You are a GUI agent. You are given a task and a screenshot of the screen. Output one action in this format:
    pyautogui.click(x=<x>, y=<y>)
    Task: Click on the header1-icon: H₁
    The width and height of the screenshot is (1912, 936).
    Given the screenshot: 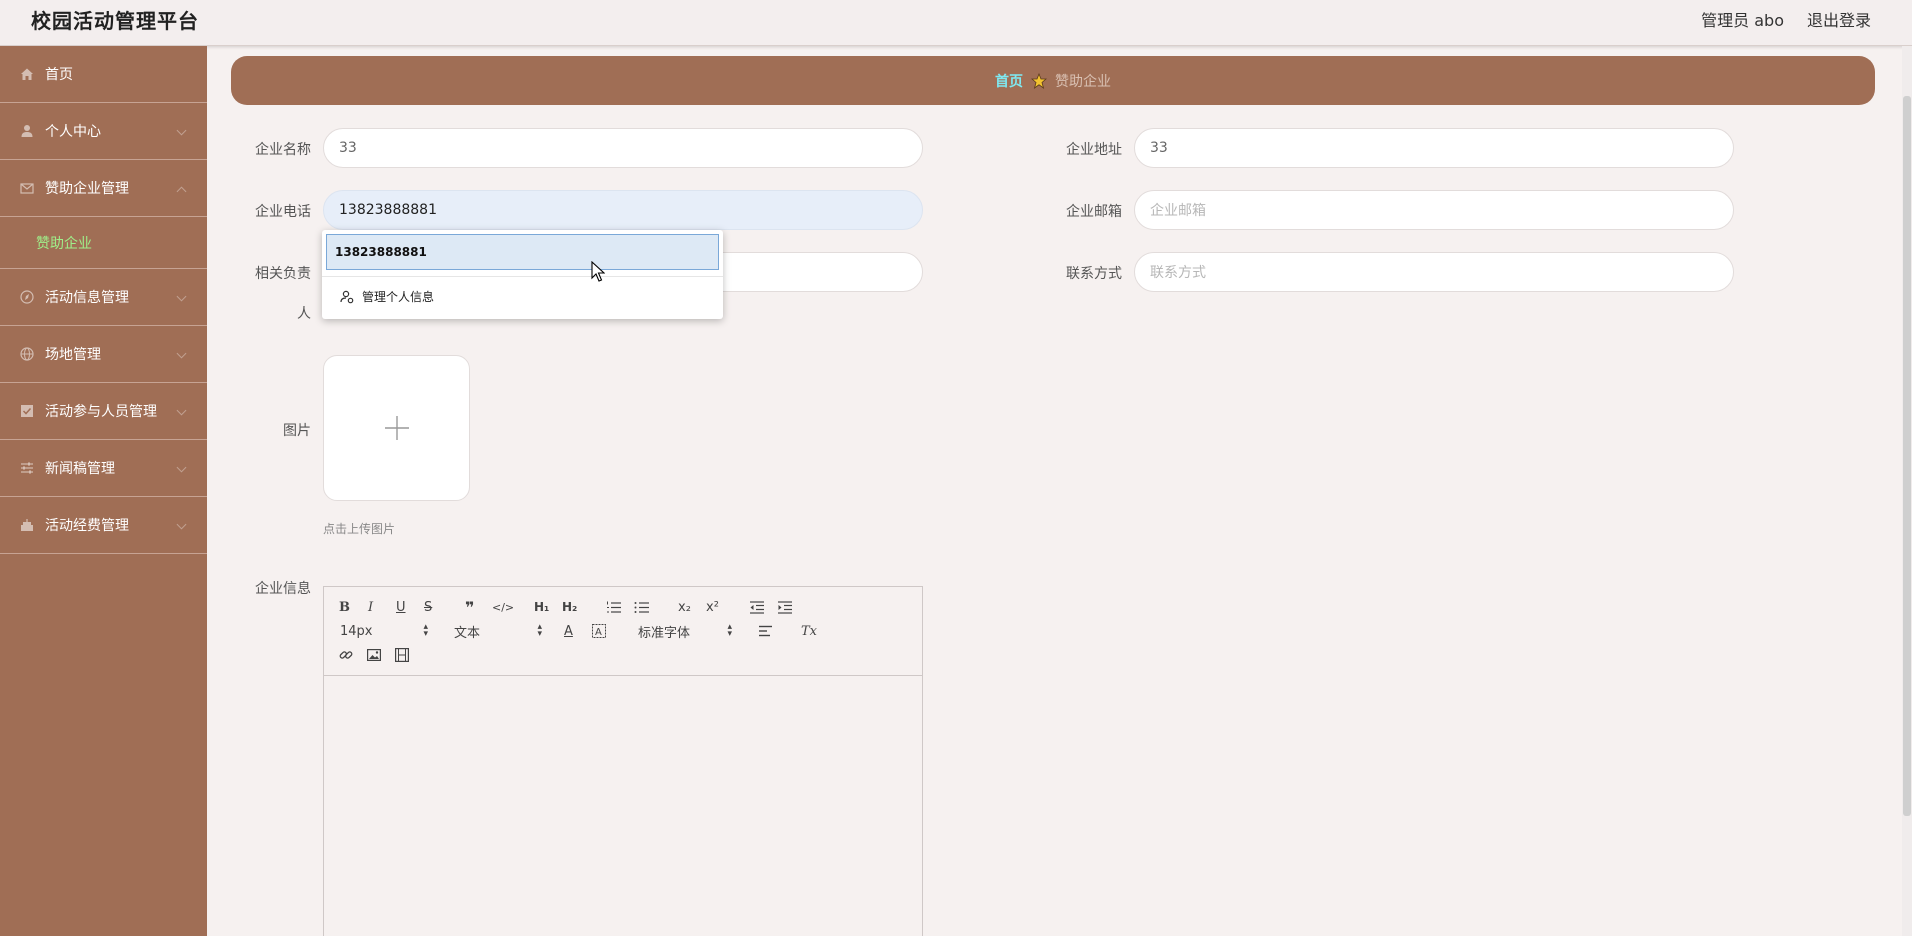 What is the action you would take?
    pyautogui.click(x=541, y=607)
    